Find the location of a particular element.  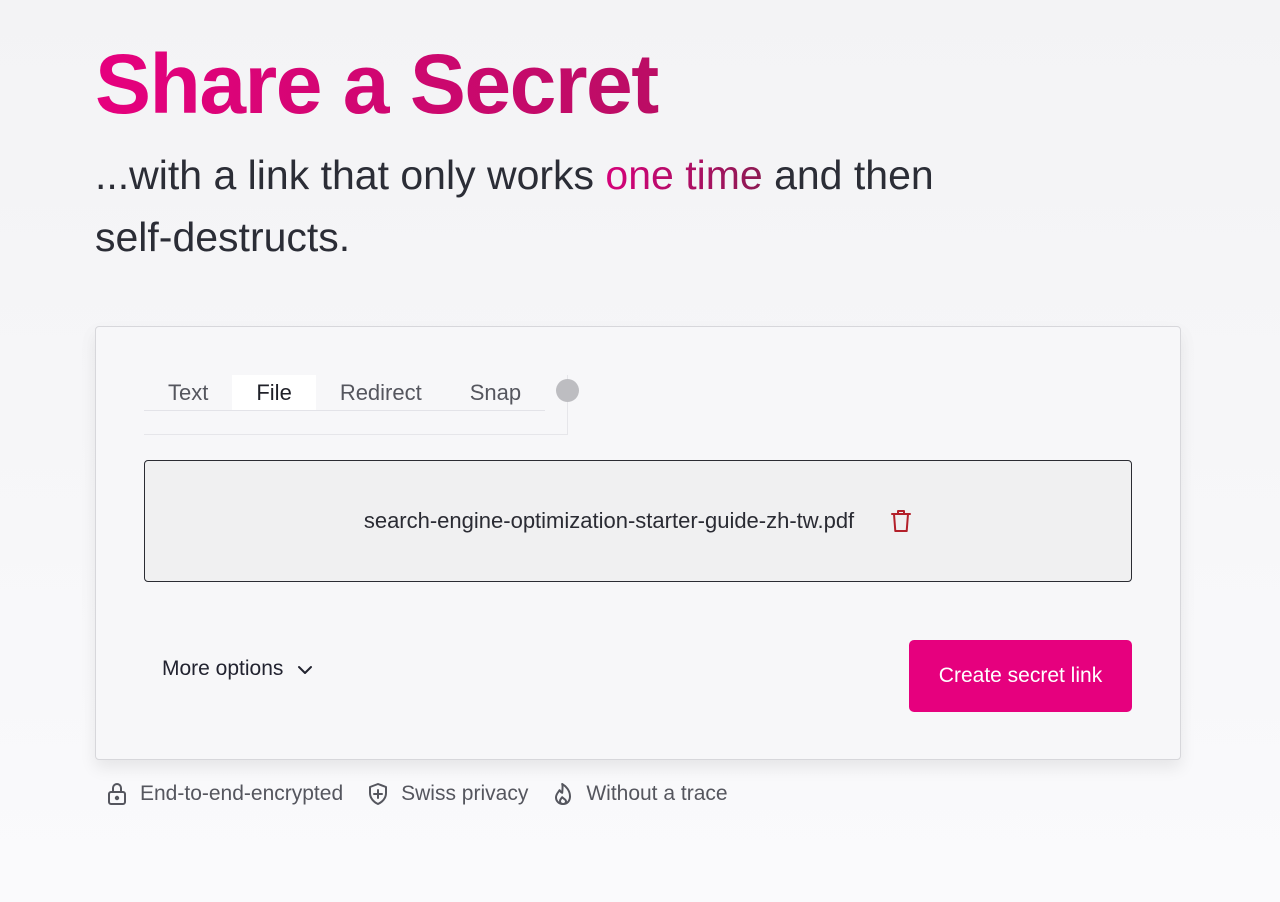

feature-label: Swiss privacy is located at coordinates (465, 793).